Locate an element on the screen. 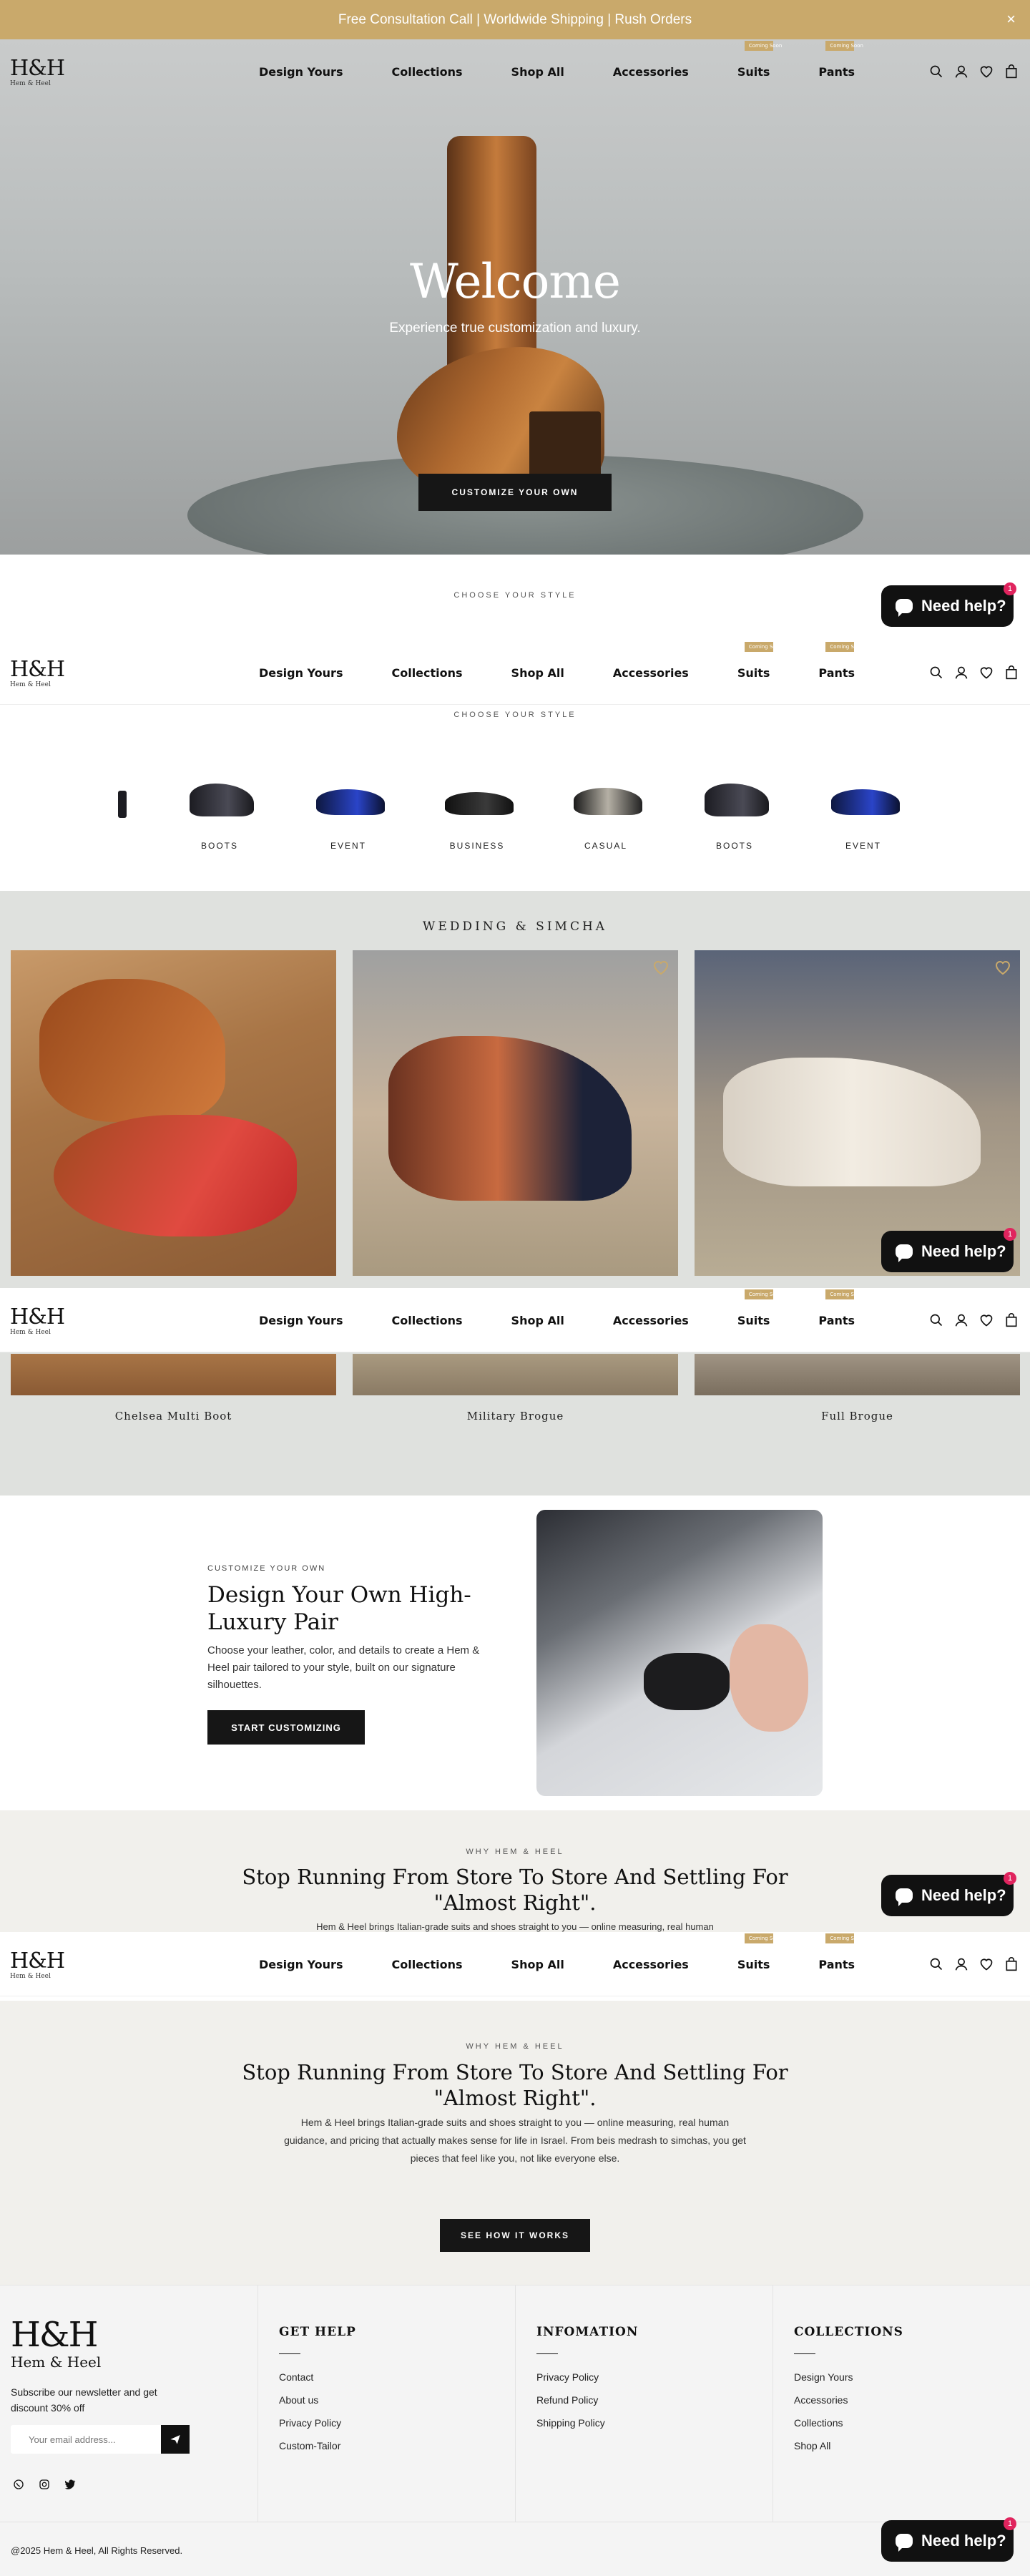 This screenshot has height=2576, width=1030. wedding-title: WEDDING & SIMCHA is located at coordinates (515, 926).